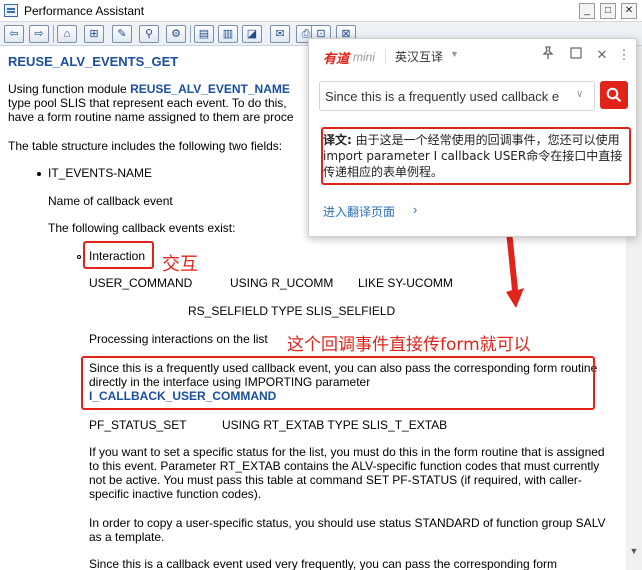 This screenshot has height=570, width=642. Describe the element at coordinates (634, 551) in the screenshot. I see `scroll-down-icon: ▼` at that location.